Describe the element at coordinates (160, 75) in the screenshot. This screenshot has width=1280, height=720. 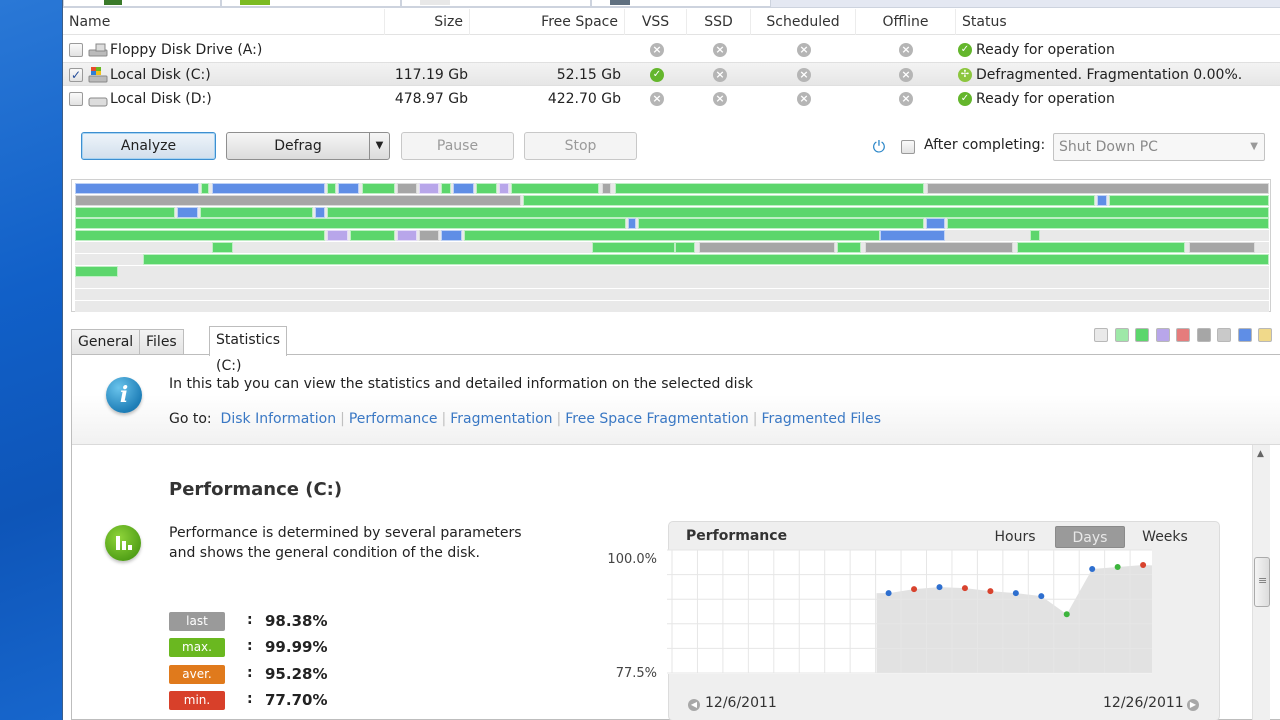
I see `disk-name: Local Disk (C:)` at that location.